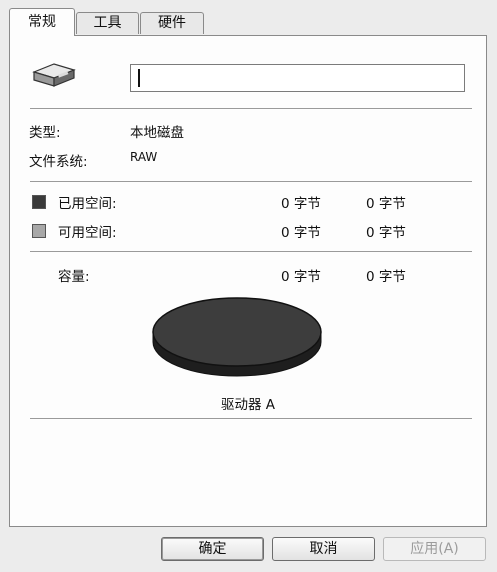  I want to click on removable-disk-icon, so click(54, 73).